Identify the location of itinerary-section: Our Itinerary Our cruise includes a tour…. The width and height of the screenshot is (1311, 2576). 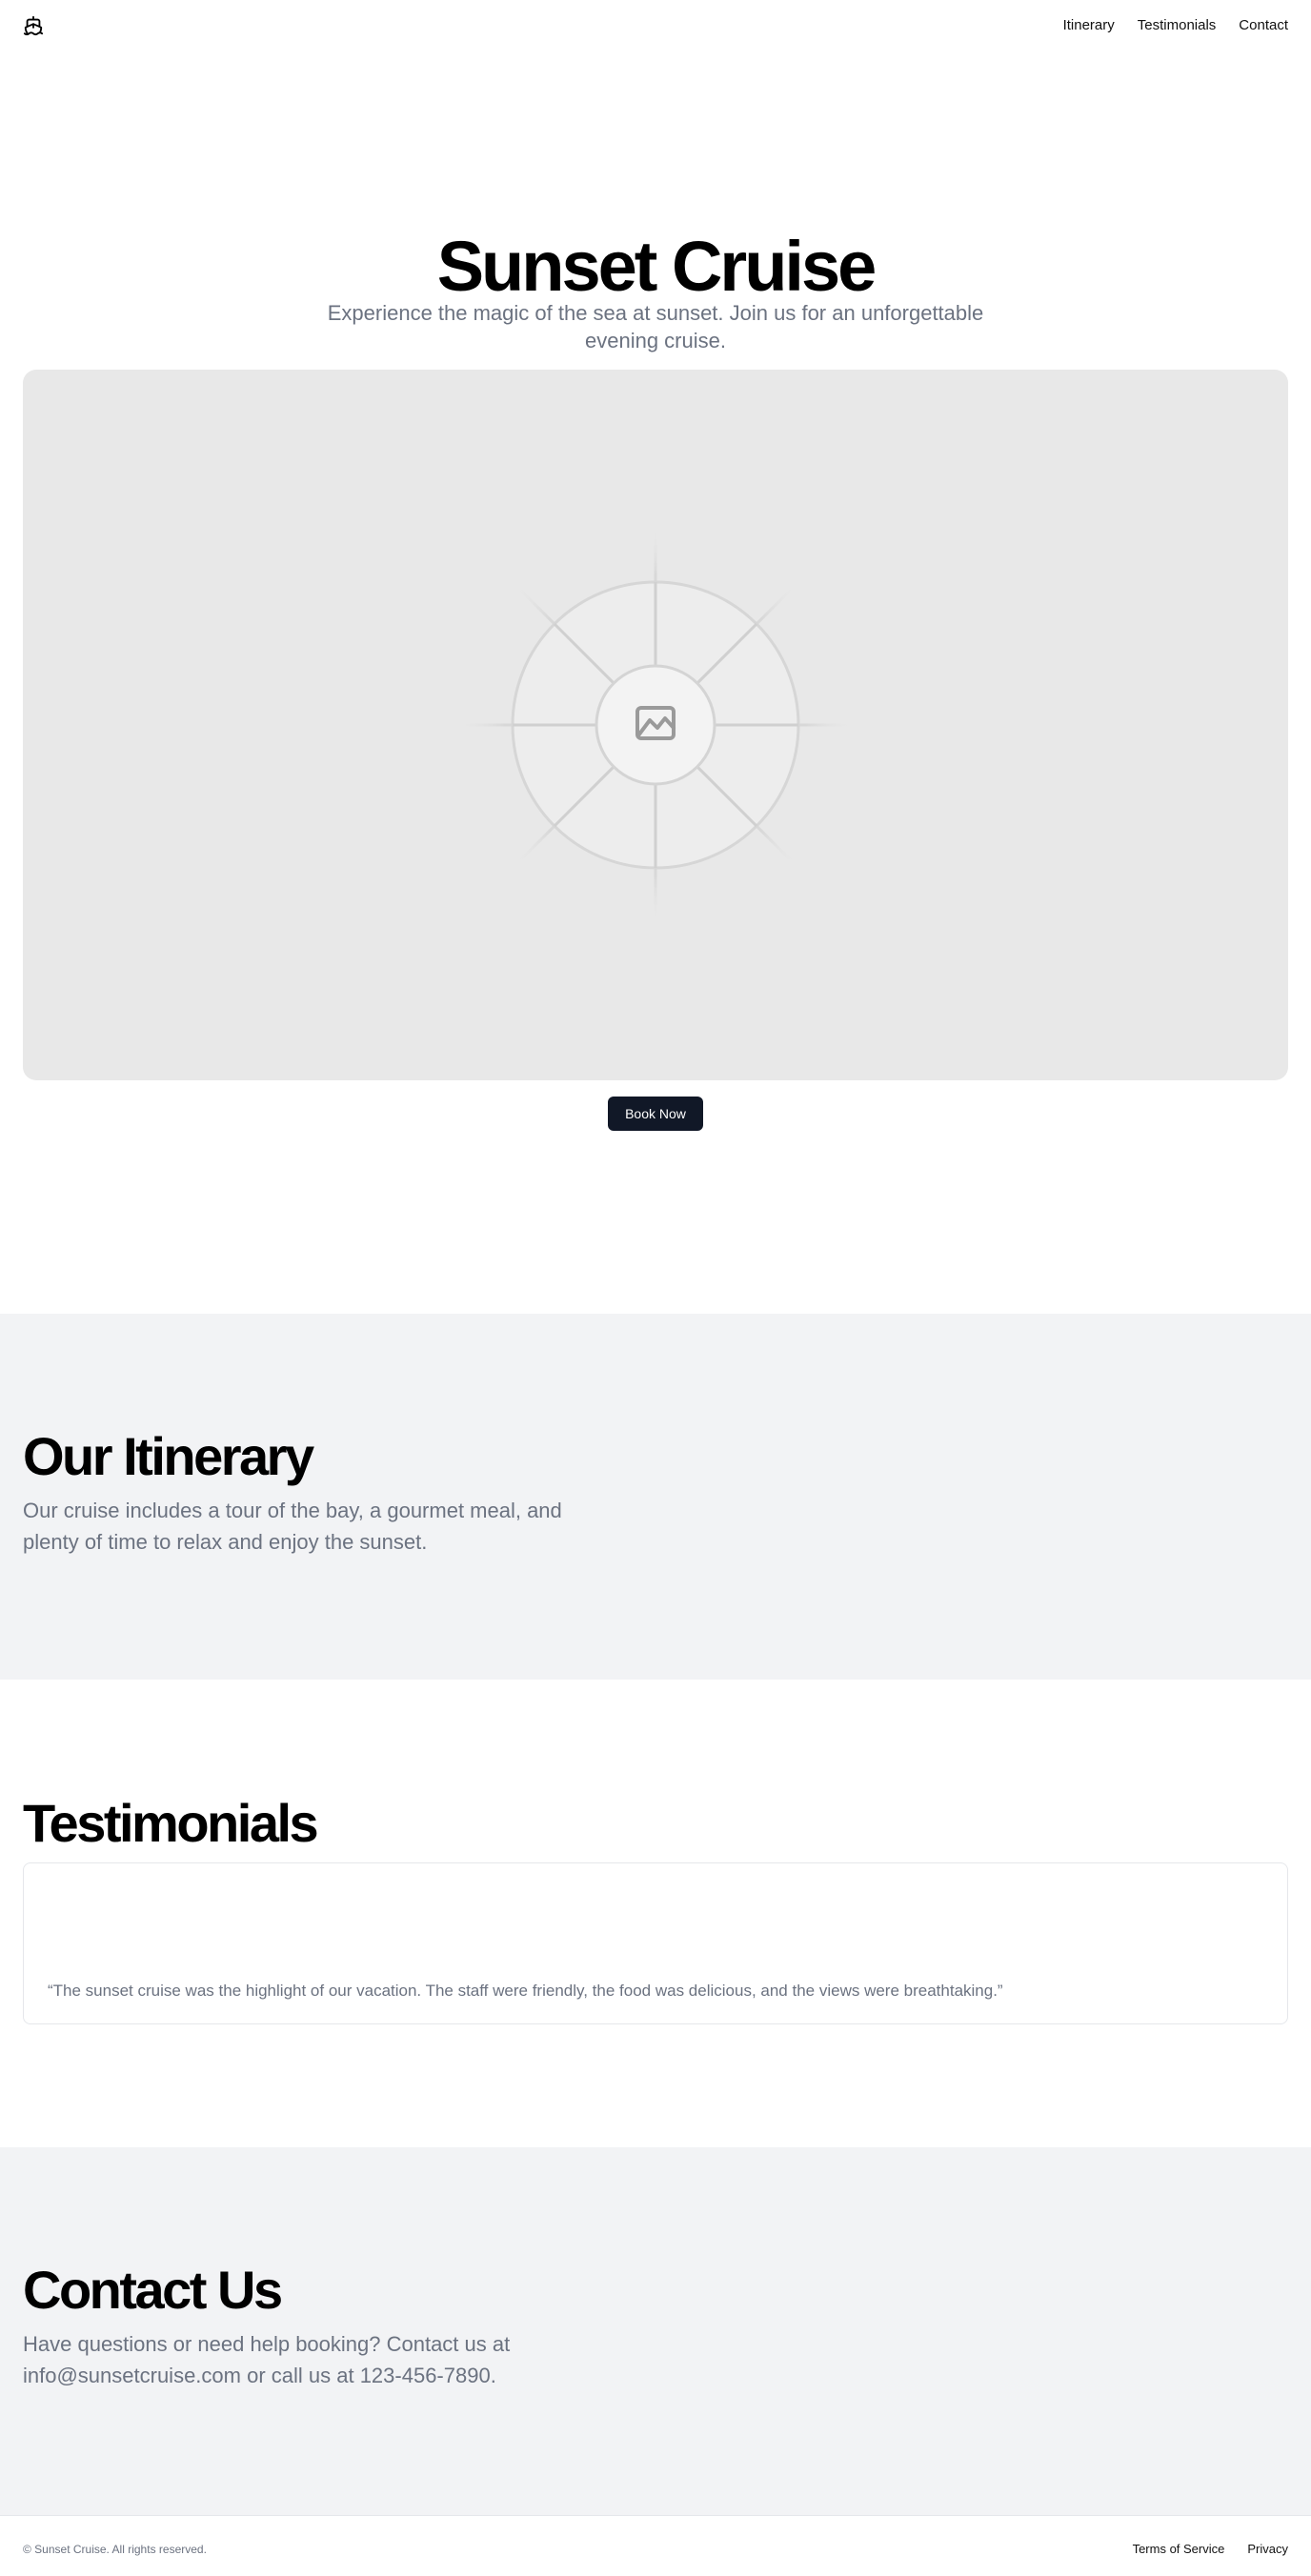
(655, 1497).